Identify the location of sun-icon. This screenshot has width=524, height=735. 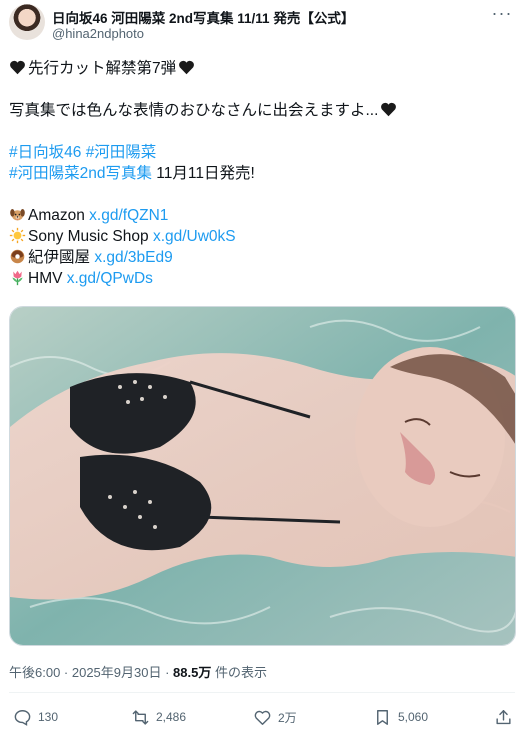
(17, 235).